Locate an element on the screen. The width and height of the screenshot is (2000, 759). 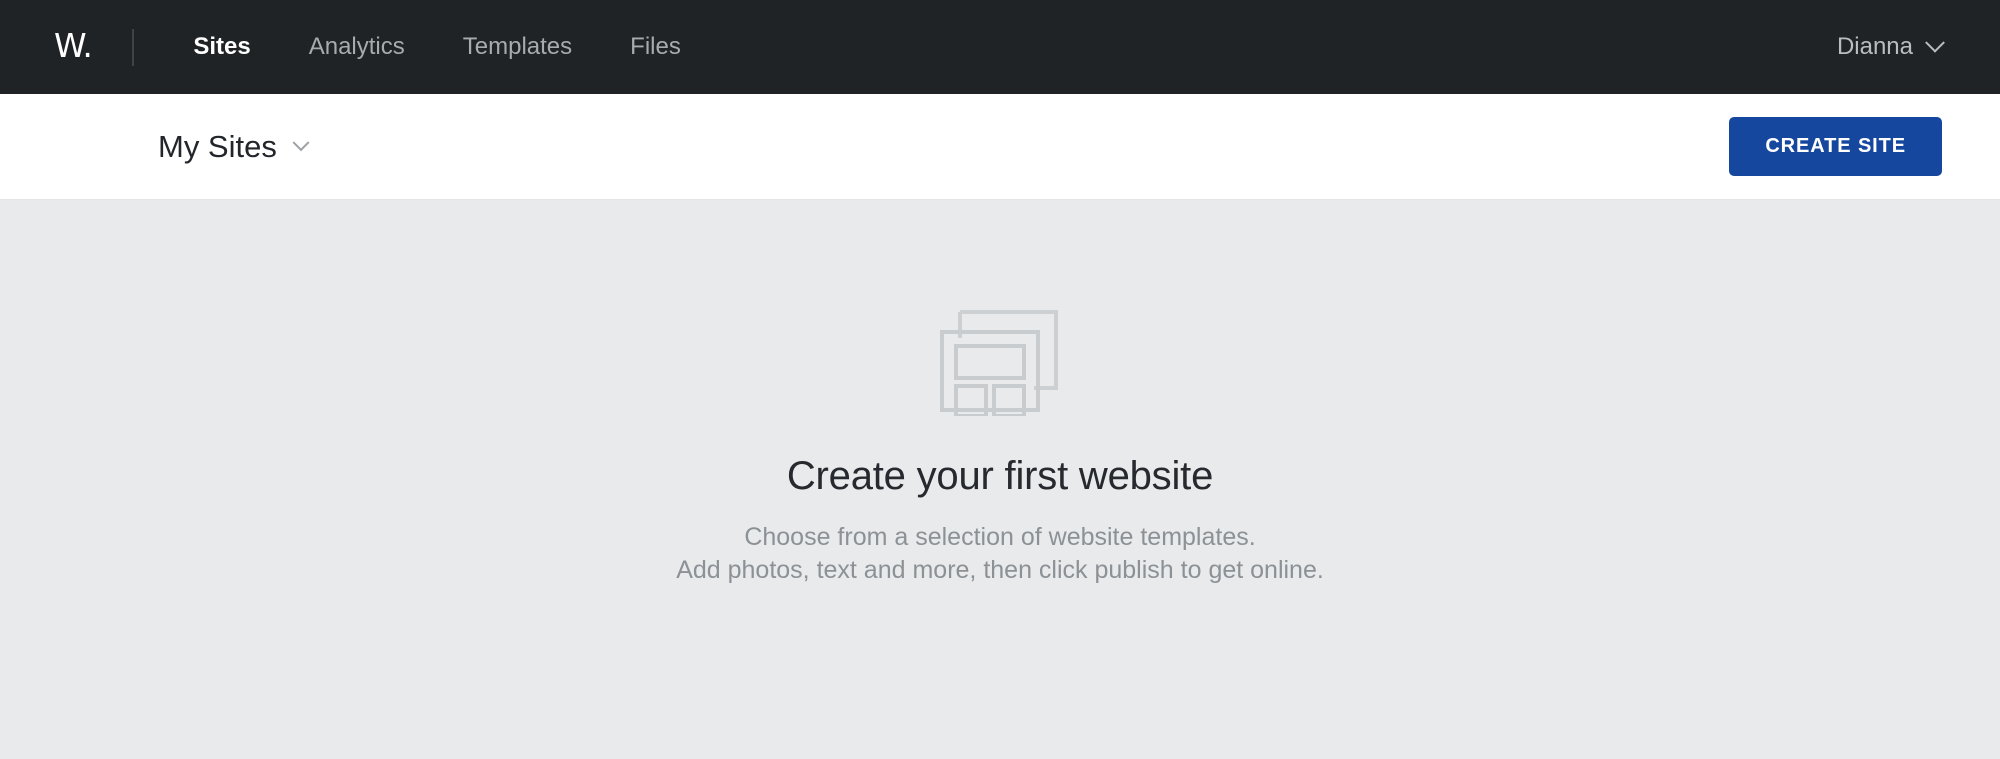
brand-group: W. is located at coordinates (109, 47).